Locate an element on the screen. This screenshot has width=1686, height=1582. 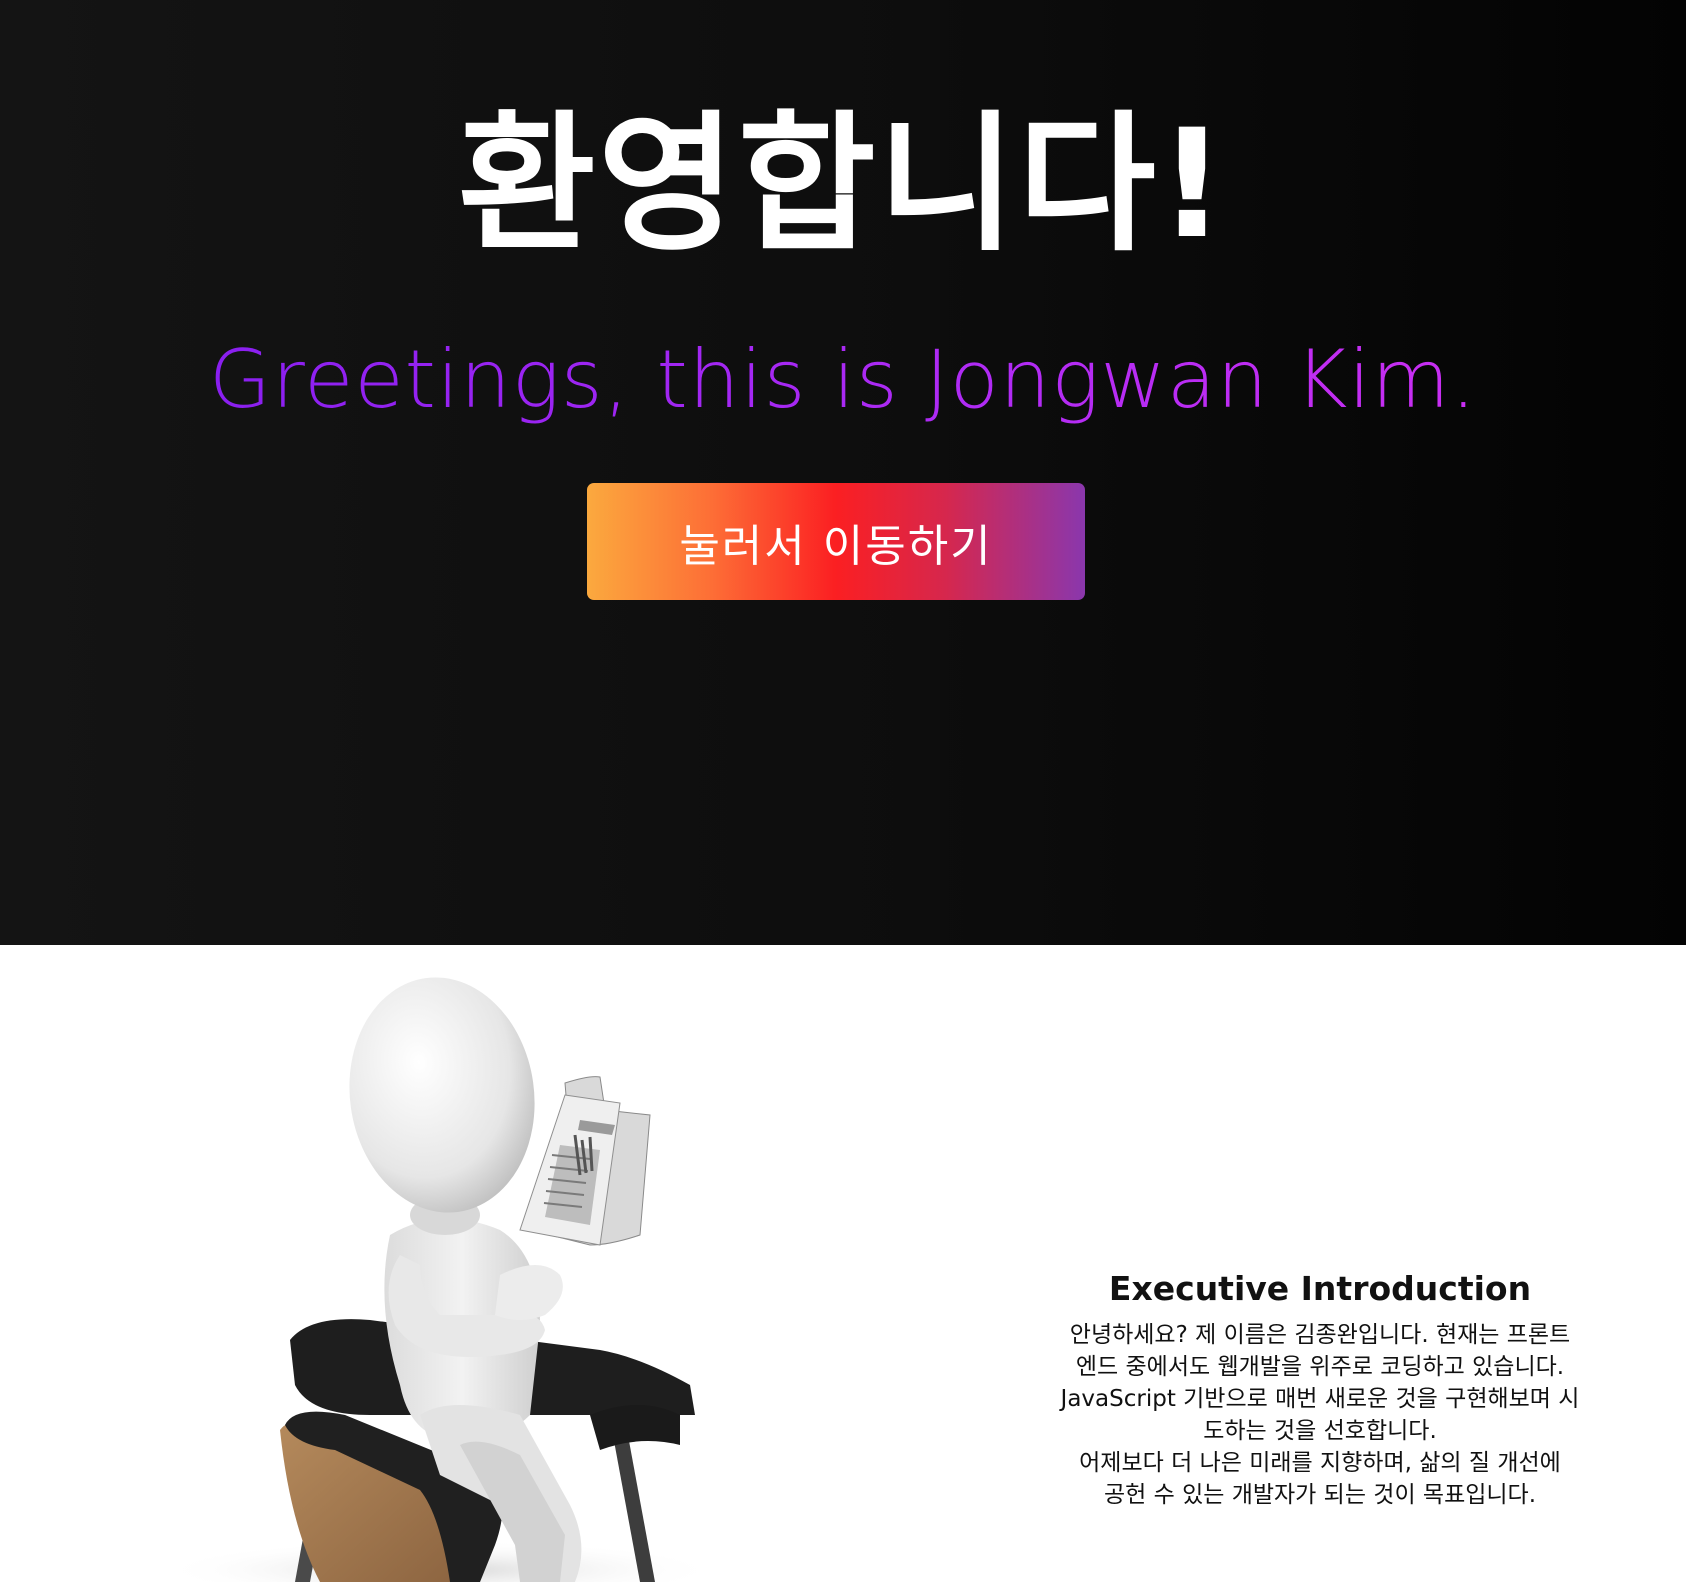
intro-line: 엔드 중에서도 웹개발을 위주로 코딩하고 있습니다. is located at coordinates (1320, 1367).